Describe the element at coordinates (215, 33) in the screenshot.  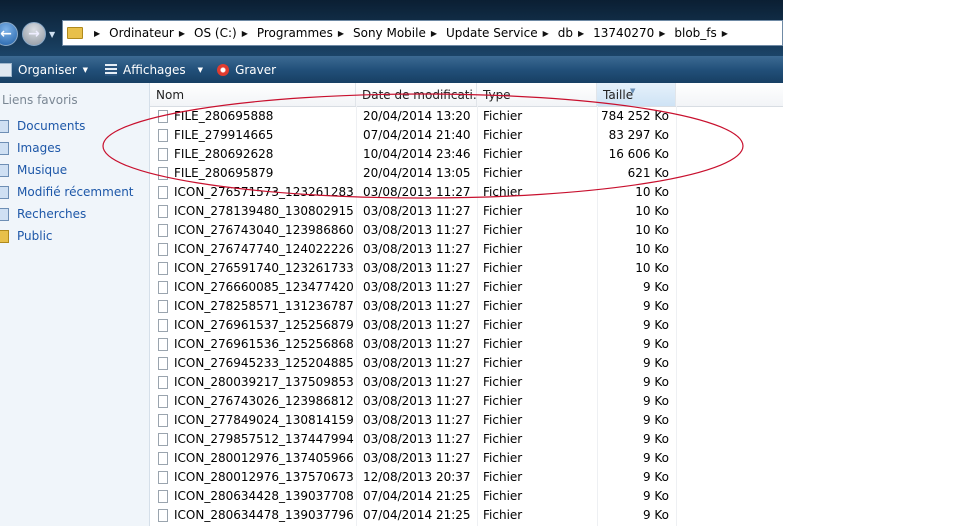
I see `breadcrumb-item: OS (C:)` at that location.